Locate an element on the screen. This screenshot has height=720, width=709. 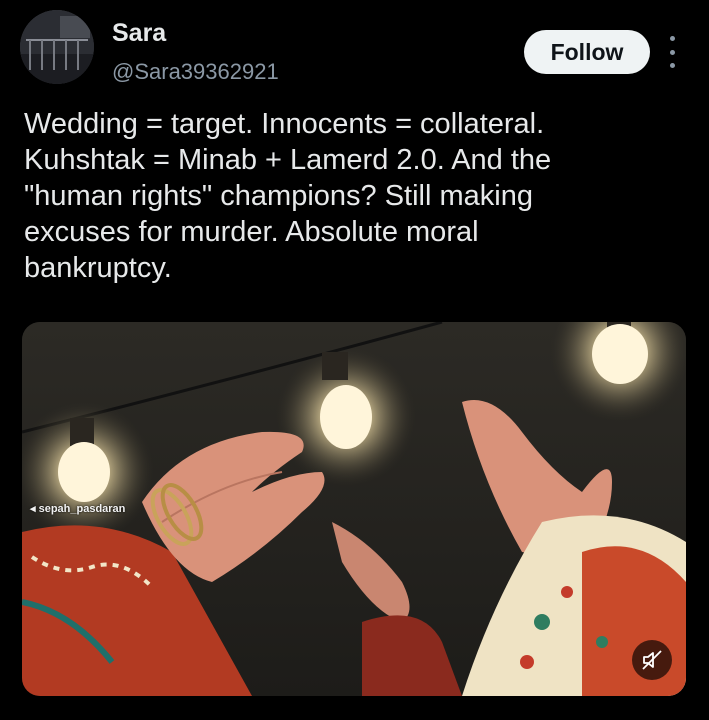
media-watermark: ◂ sepah_pasdaran is located at coordinates (78, 509).